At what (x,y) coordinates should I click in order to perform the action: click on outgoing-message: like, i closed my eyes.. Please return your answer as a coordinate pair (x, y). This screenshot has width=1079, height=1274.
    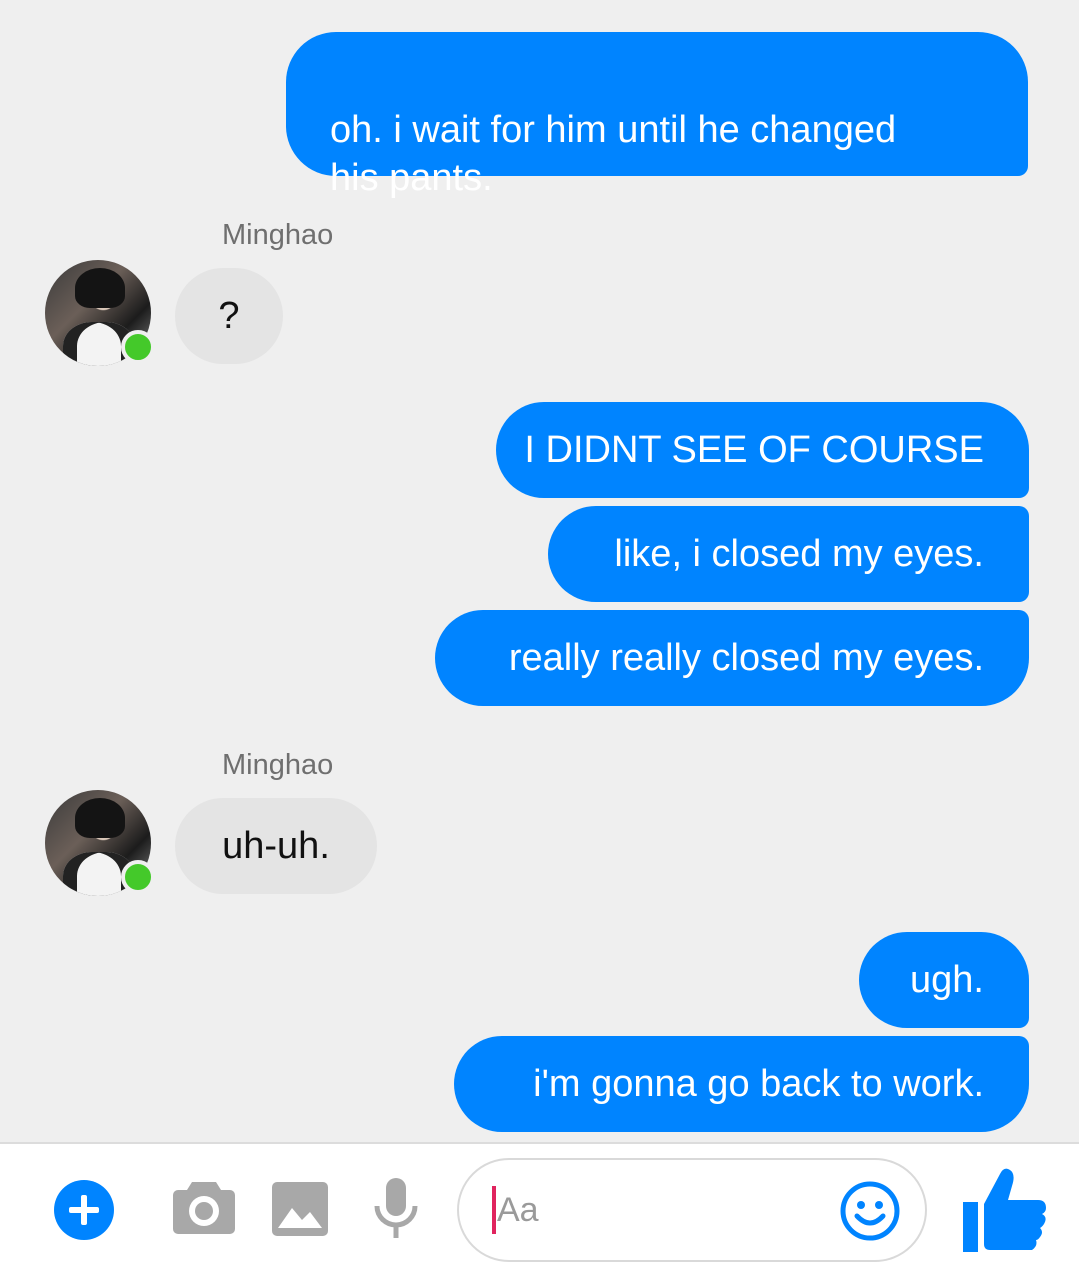
    Looking at the image, I should click on (788, 554).